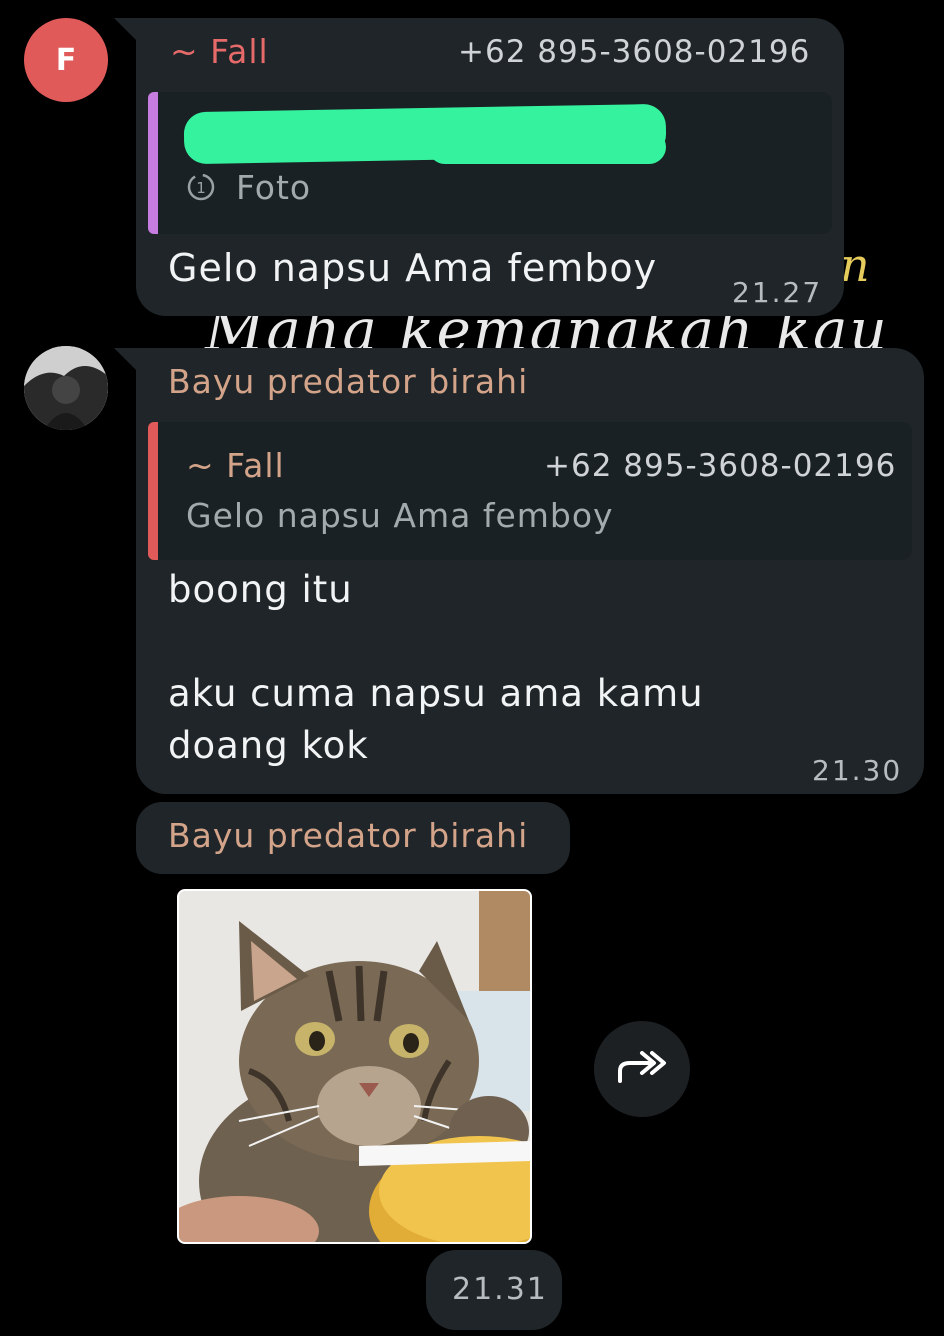 The image size is (944, 1336). Describe the element at coordinates (354, 1066) in the screenshot. I see `cat-sticker` at that location.